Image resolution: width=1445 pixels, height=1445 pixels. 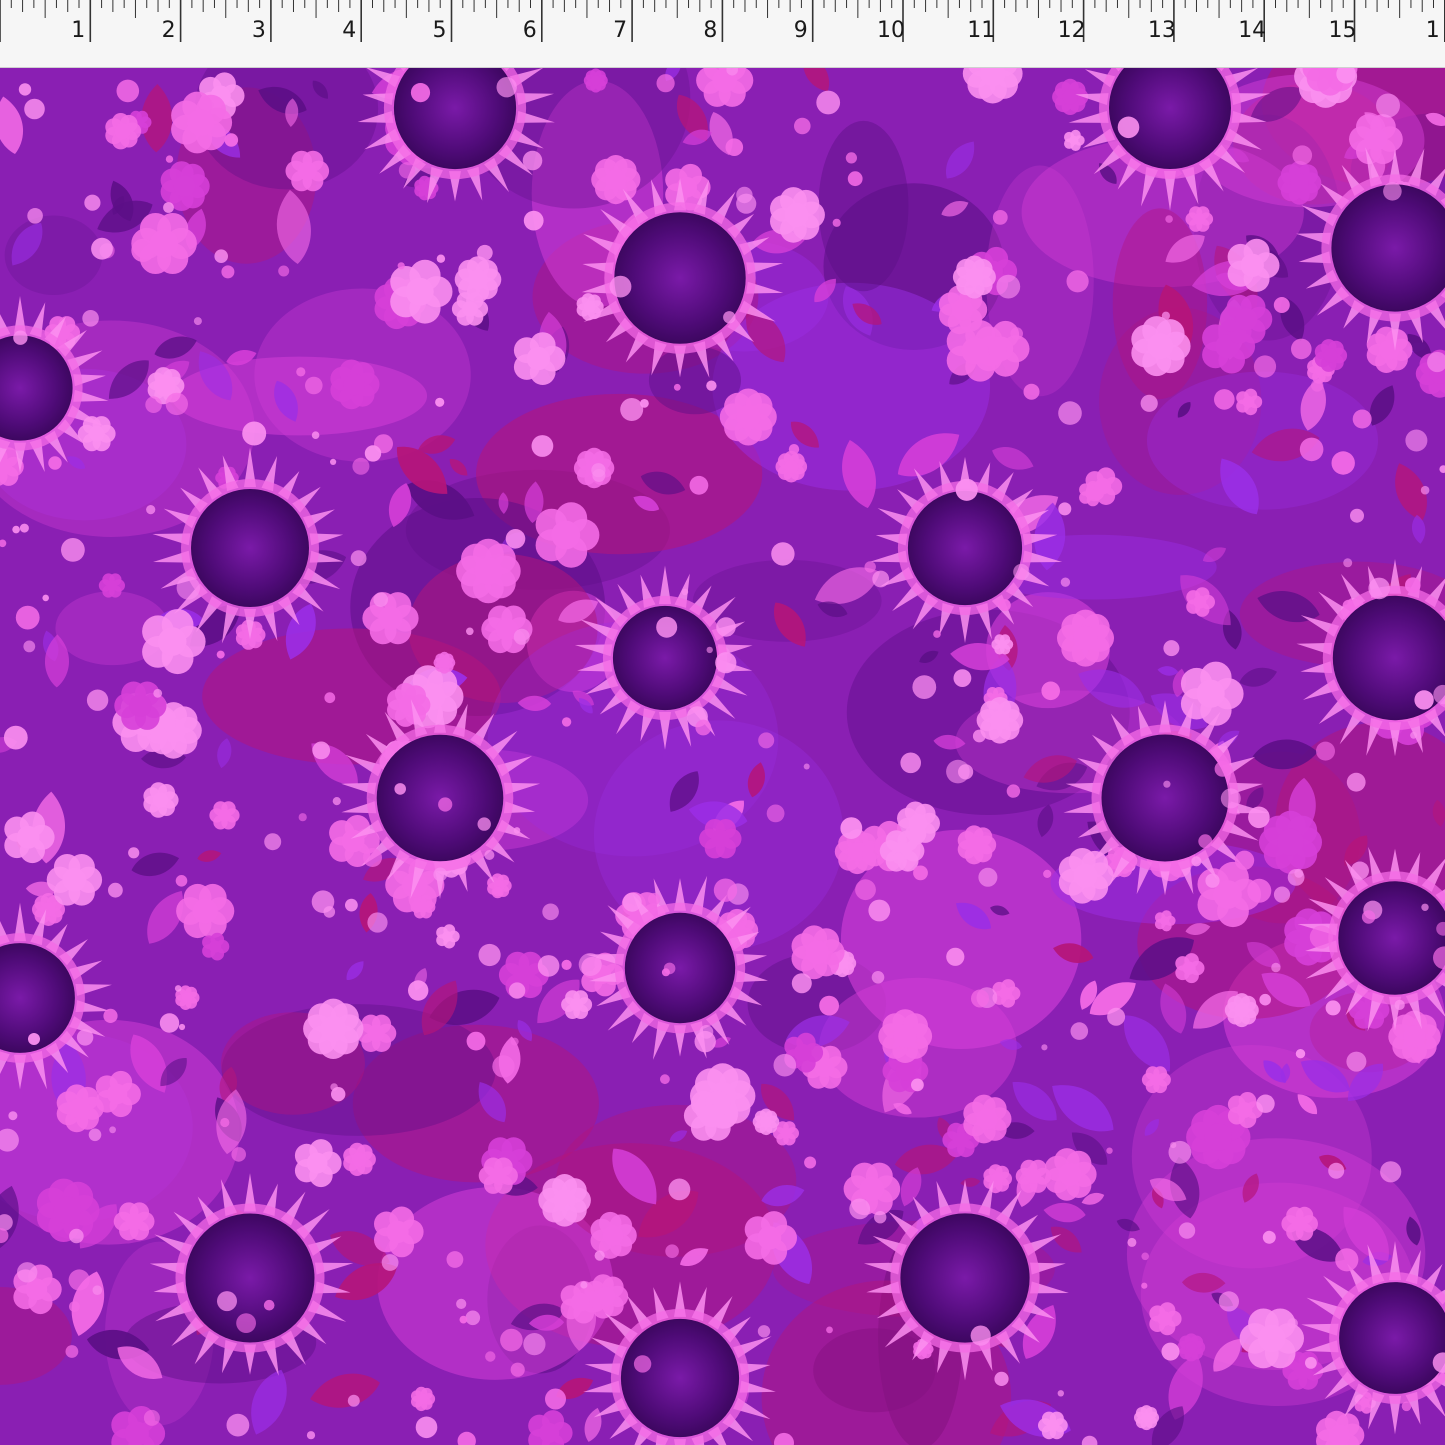 I want to click on ruler-number: 12, so click(x=1071, y=30).